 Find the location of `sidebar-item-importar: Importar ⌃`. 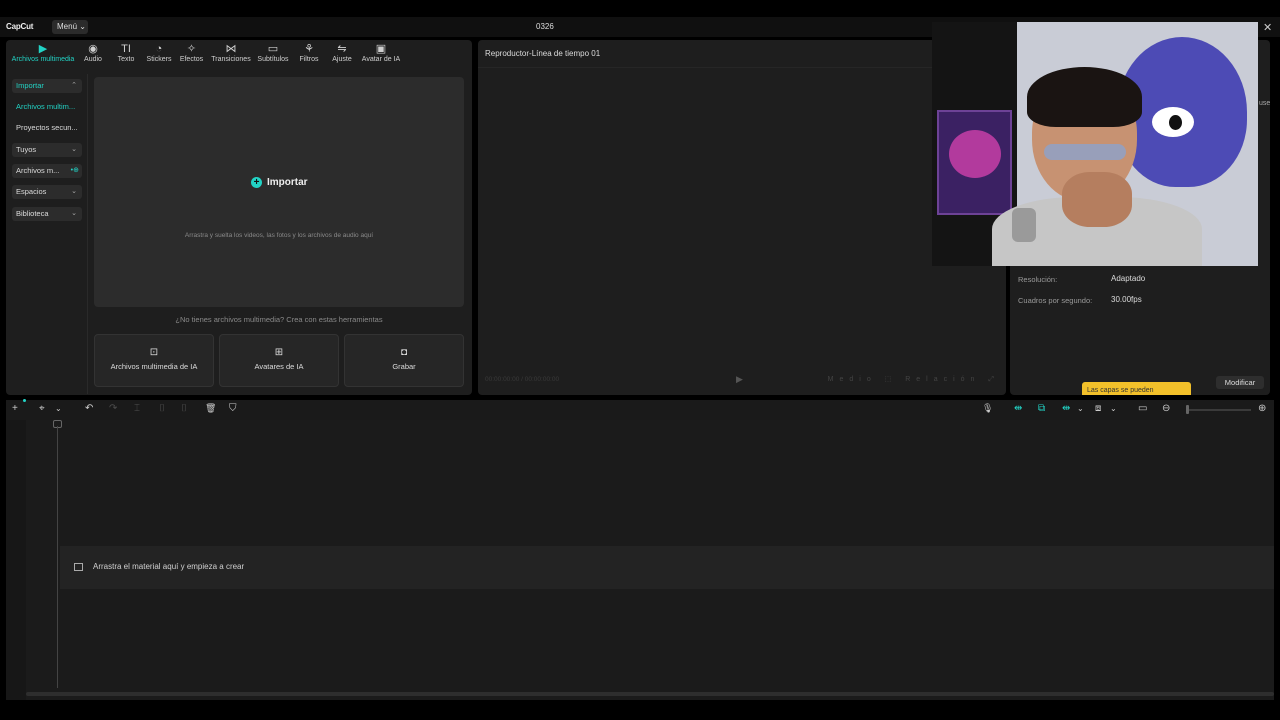

sidebar-item-importar: Importar ⌃ is located at coordinates (47, 86).